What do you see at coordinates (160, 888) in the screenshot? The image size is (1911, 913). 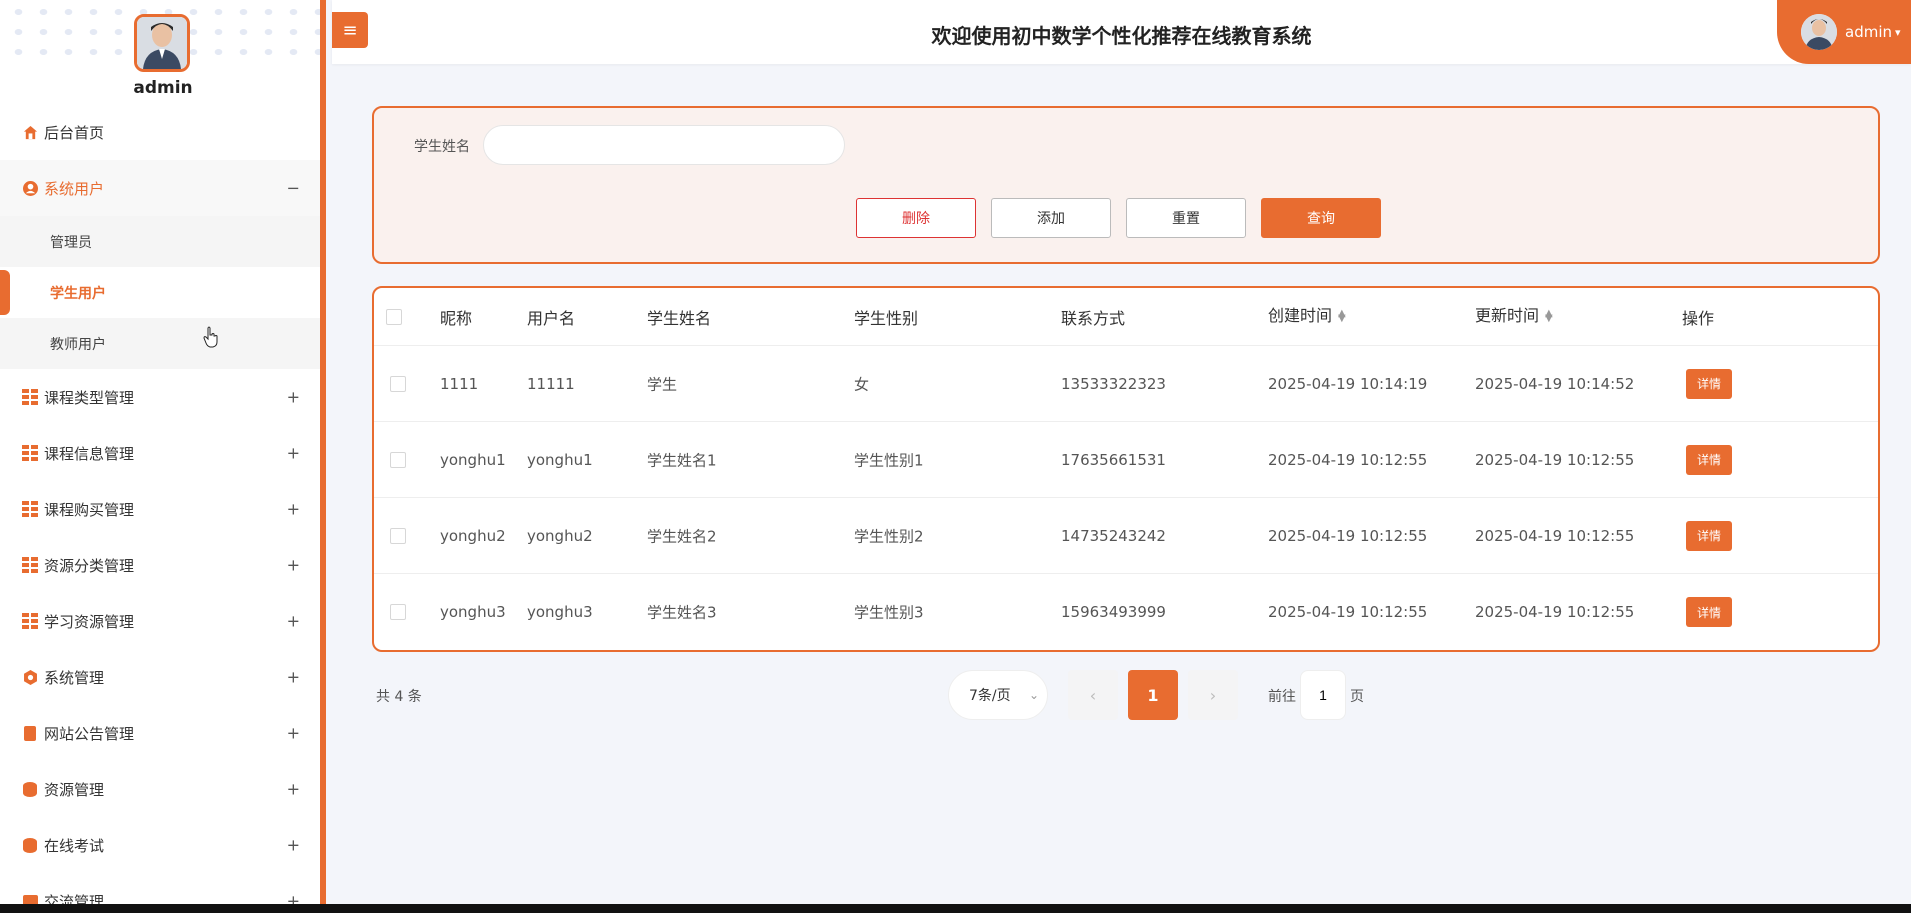 I see `sidebar-item-communication: 交流管理 +` at bounding box center [160, 888].